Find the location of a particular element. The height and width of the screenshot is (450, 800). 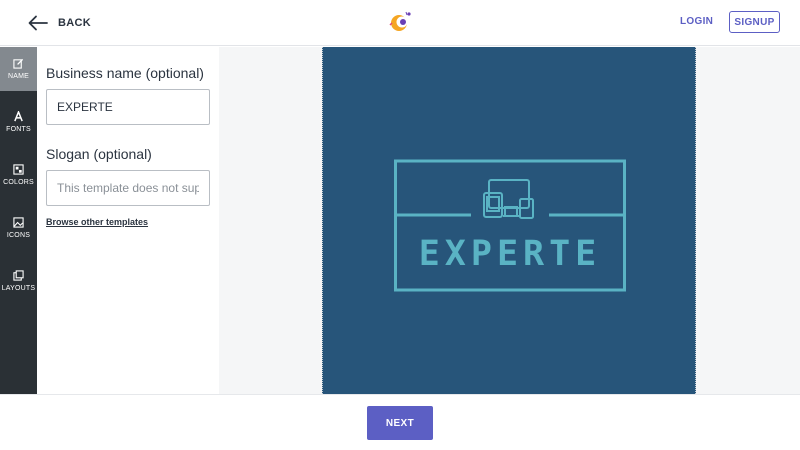

sidebar-item-colors: COLORS is located at coordinates (18, 175).